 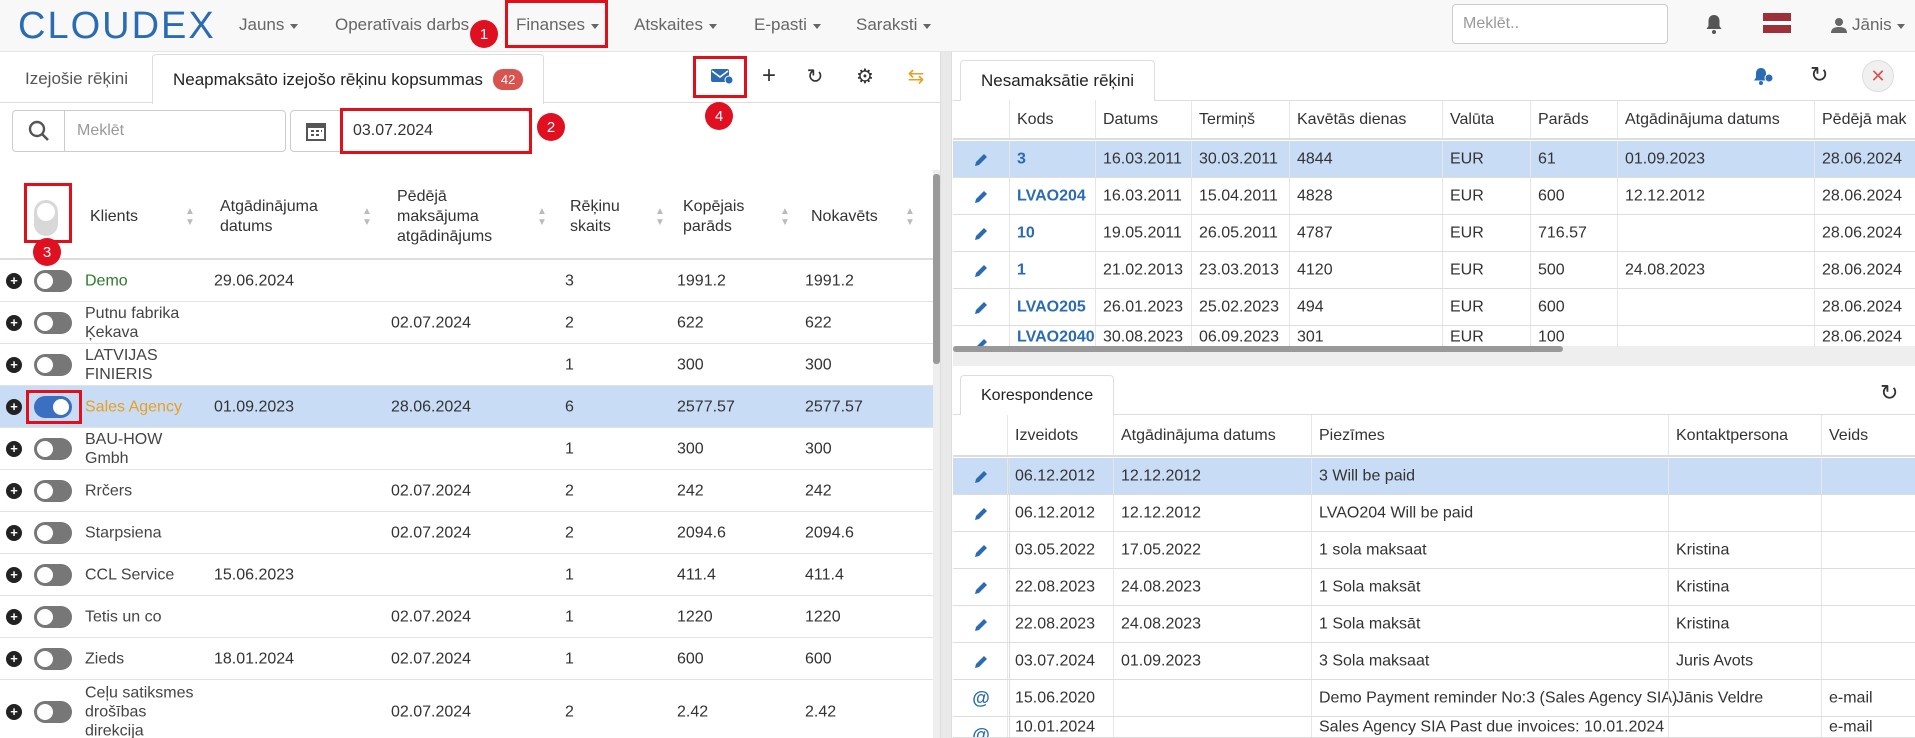 What do you see at coordinates (145, 490) in the screenshot?
I see `client-name: Rrčers` at bounding box center [145, 490].